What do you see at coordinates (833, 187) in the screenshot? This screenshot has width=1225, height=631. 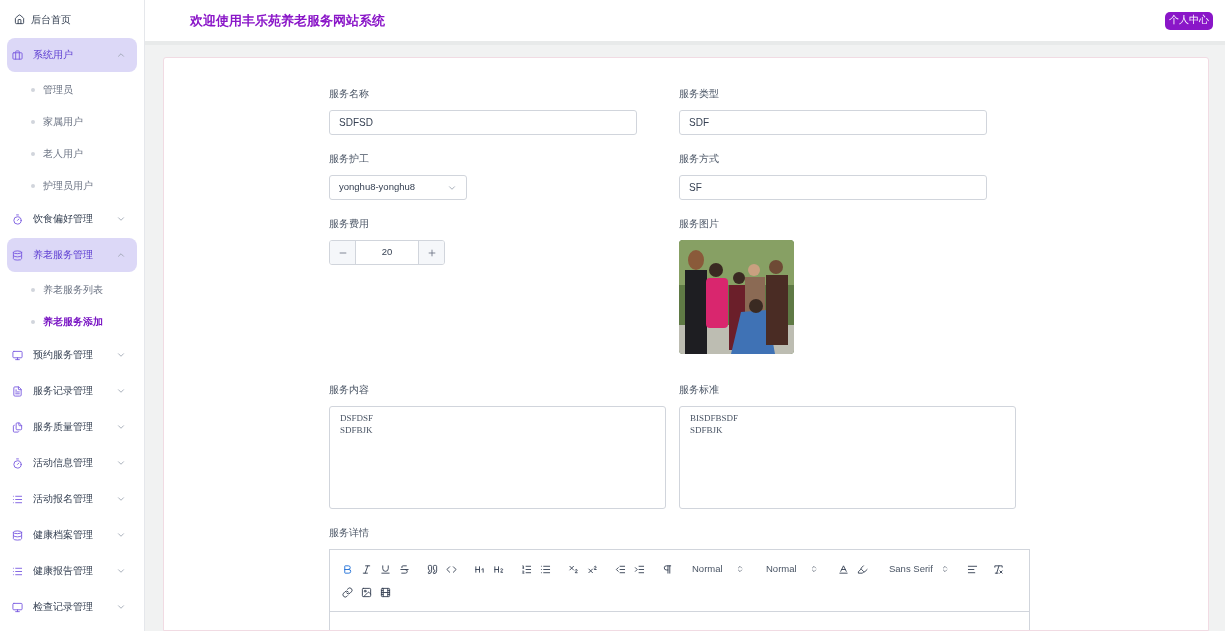 I see `text-field: SF` at bounding box center [833, 187].